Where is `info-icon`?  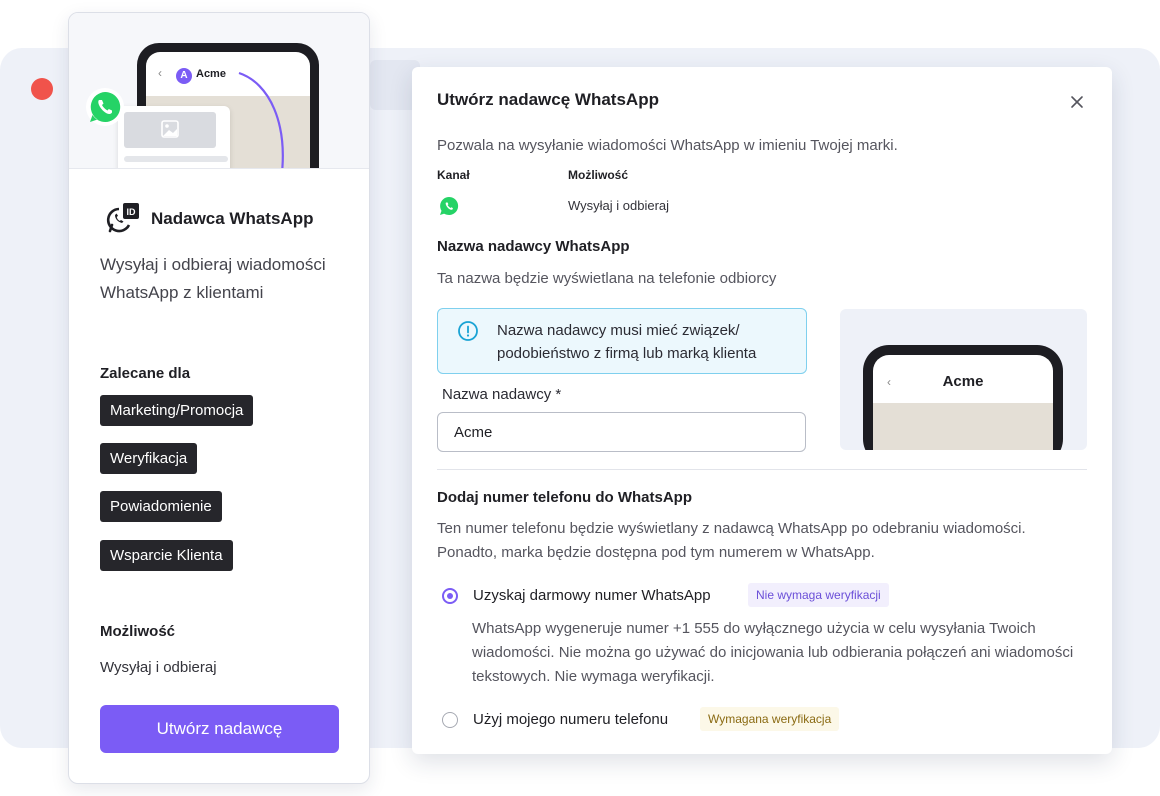 info-icon is located at coordinates (468, 331).